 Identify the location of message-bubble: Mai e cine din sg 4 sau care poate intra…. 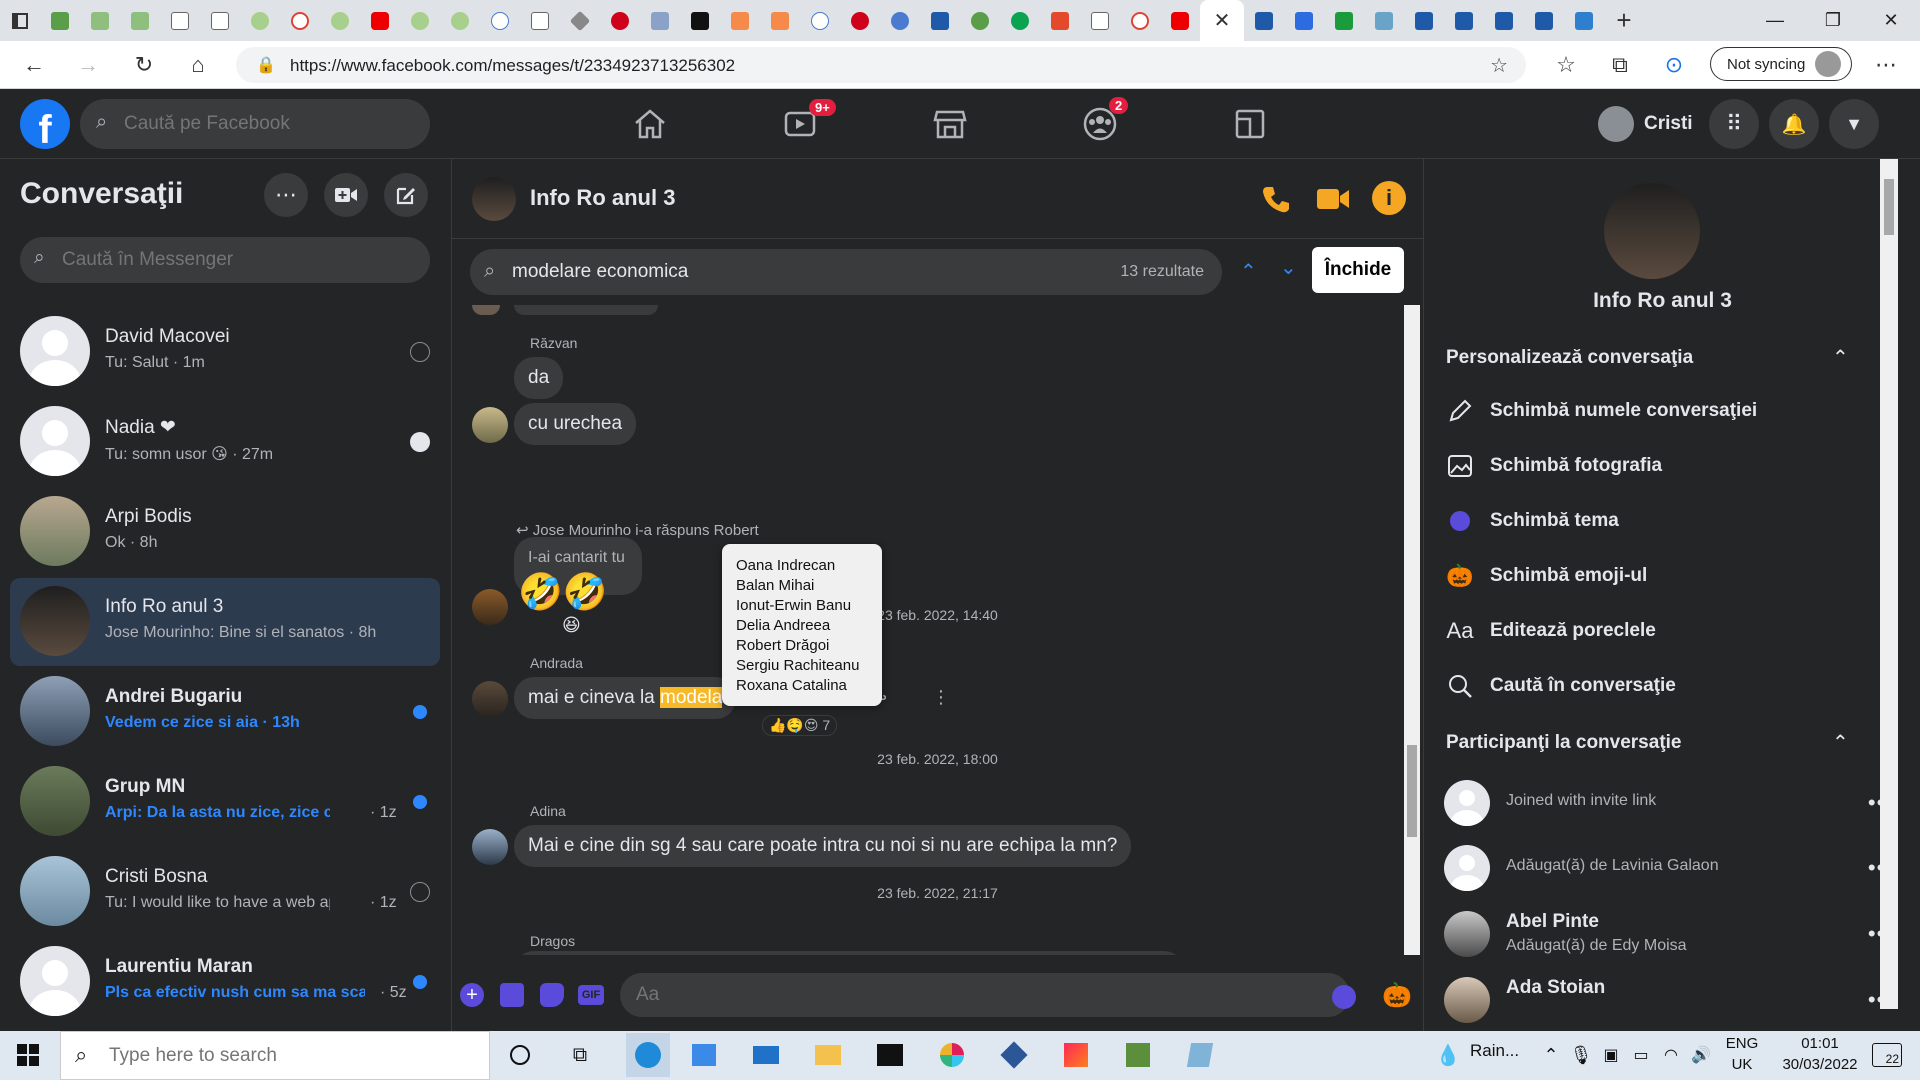
(823, 846).